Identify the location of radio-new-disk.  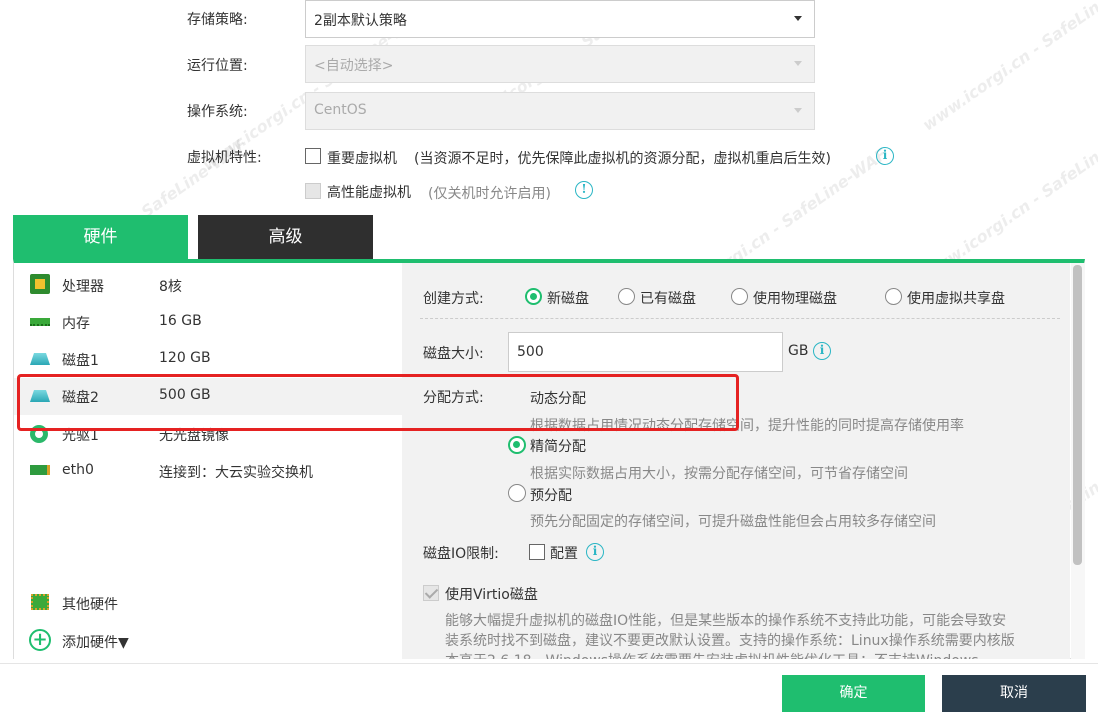
(533, 296).